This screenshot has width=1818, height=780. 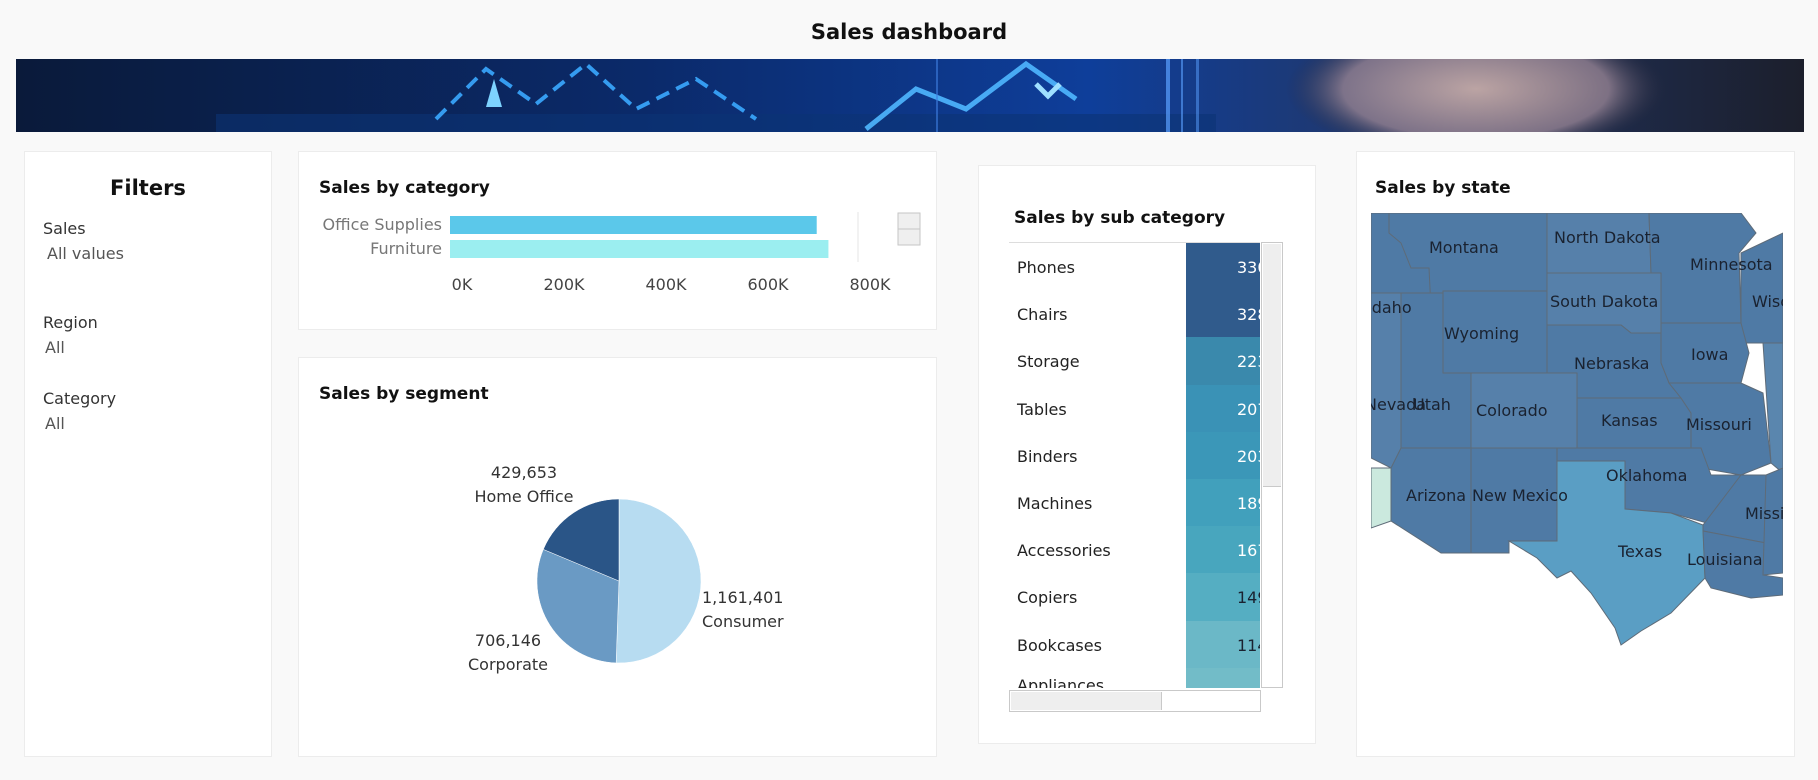 I want to click on subcategory-value-cell: 114, so click(x=1223, y=644).